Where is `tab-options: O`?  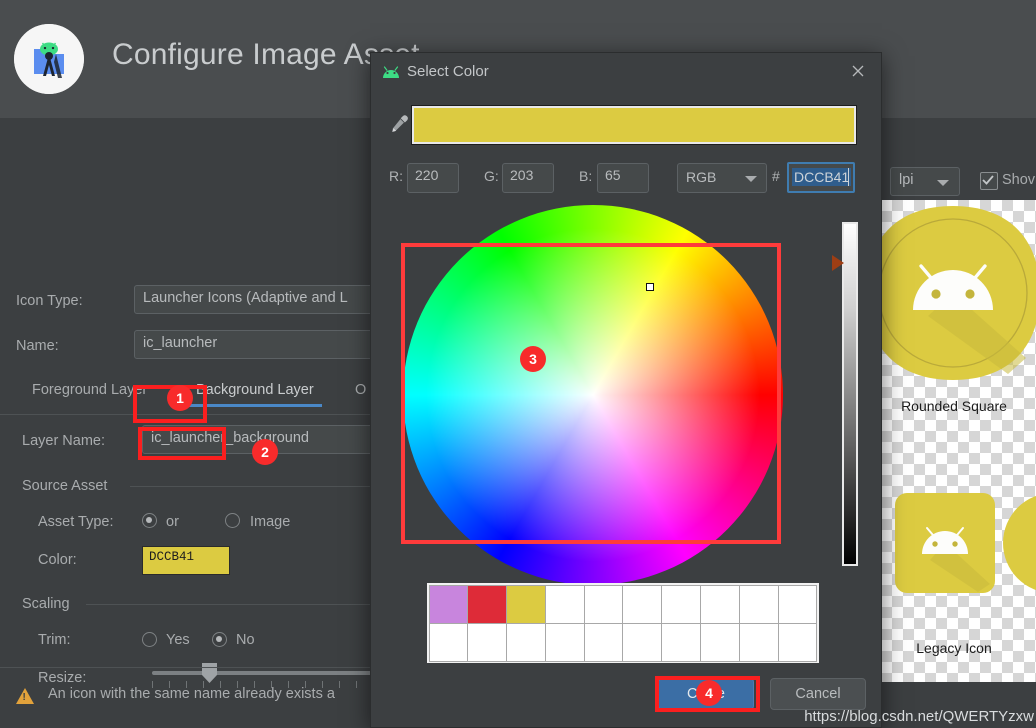 tab-options: O is located at coordinates (360, 394).